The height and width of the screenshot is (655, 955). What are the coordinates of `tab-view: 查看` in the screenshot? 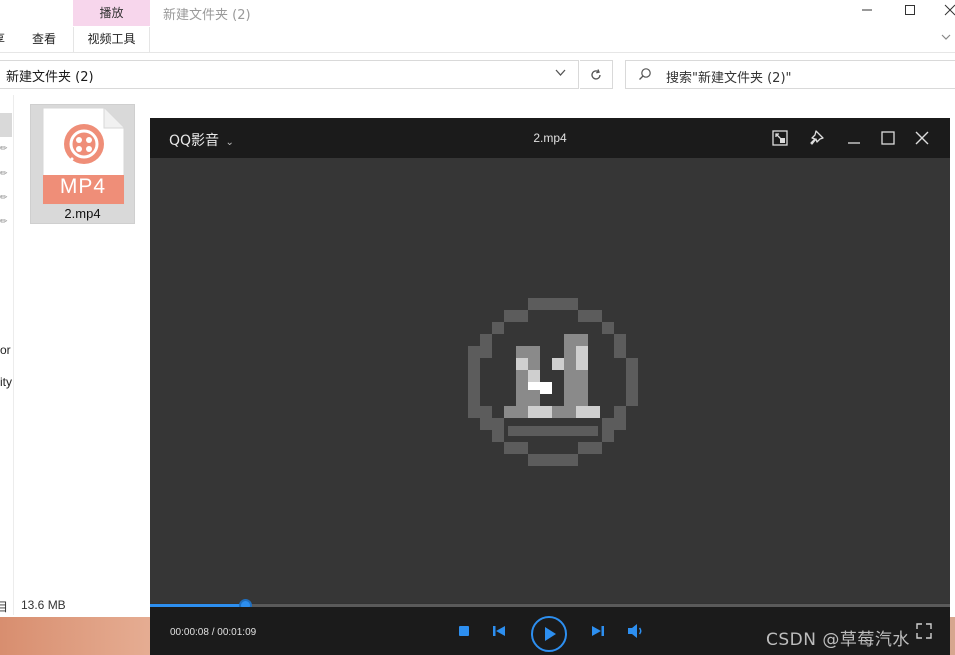 It's located at (44, 39).